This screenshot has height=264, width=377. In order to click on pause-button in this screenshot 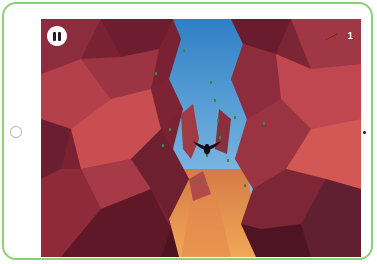, I will do `click(57, 36)`.